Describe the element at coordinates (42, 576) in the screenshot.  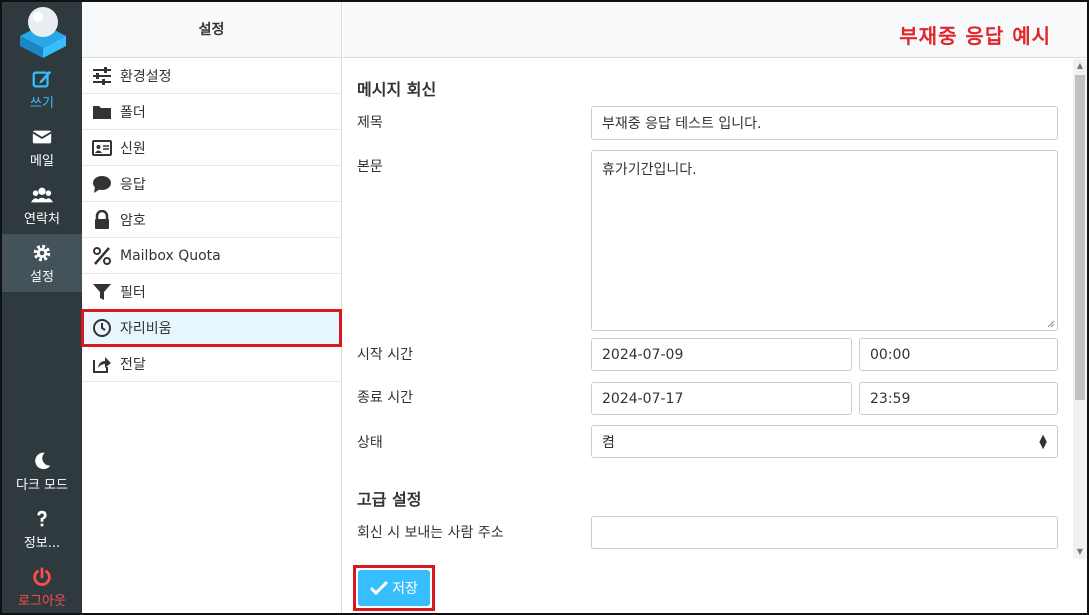
I see `power-icon` at that location.